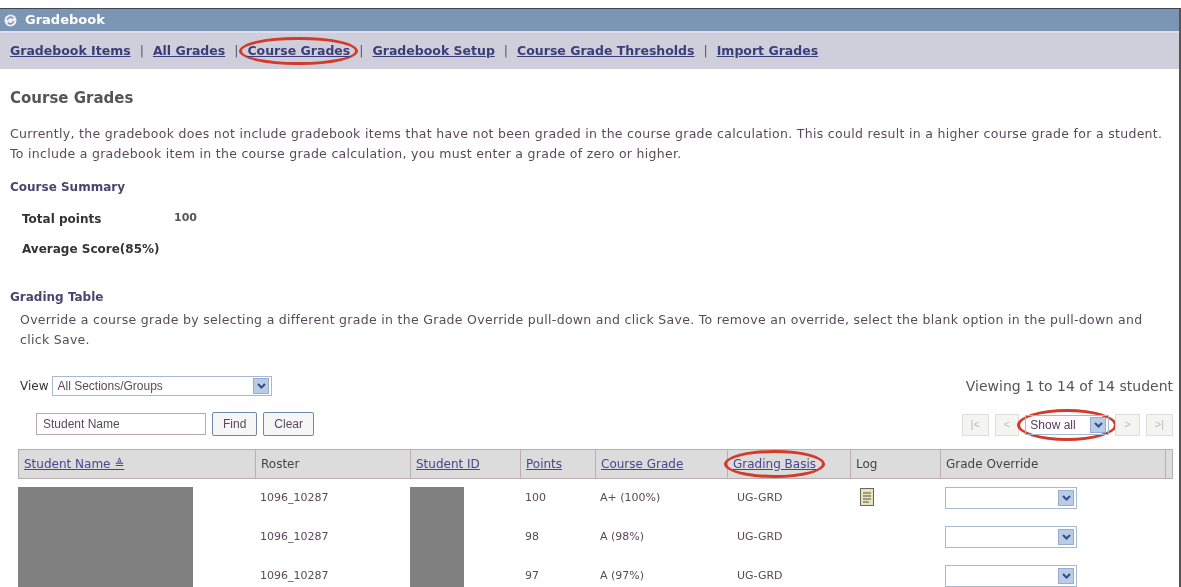  Describe the element at coordinates (622, 575) in the screenshot. I see `table-cell: A (97%)` at that location.